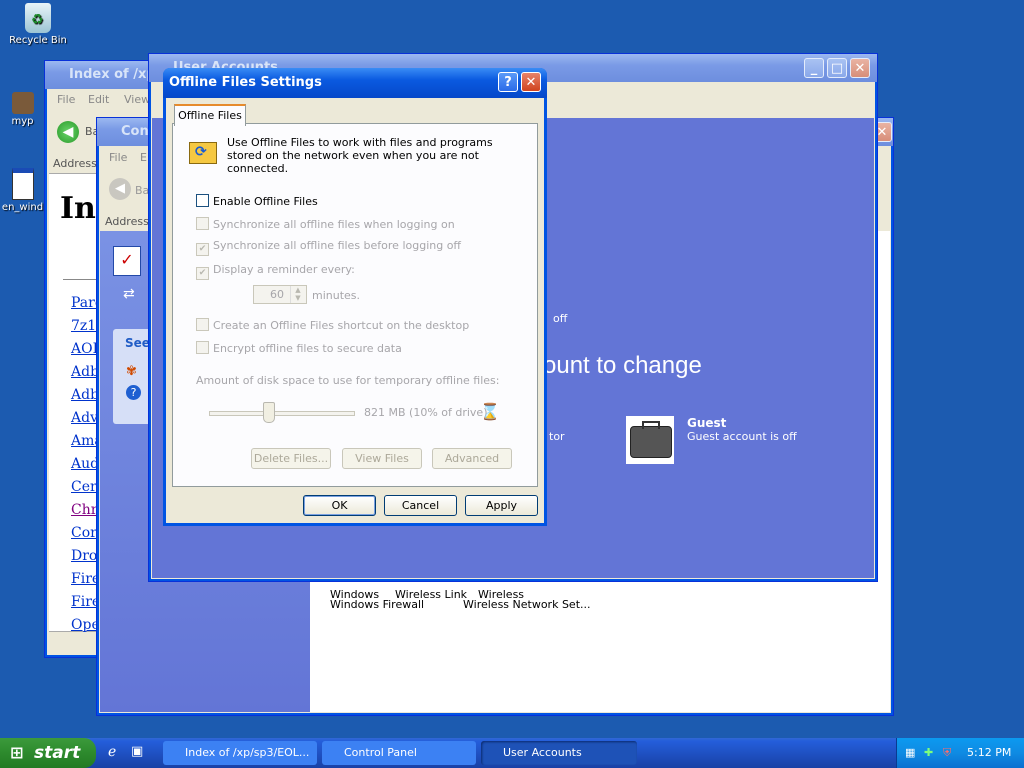 This screenshot has height=768, width=1024. I want to click on recycle-bin-icon: ♻ Recycle Bin, so click(38, 24).